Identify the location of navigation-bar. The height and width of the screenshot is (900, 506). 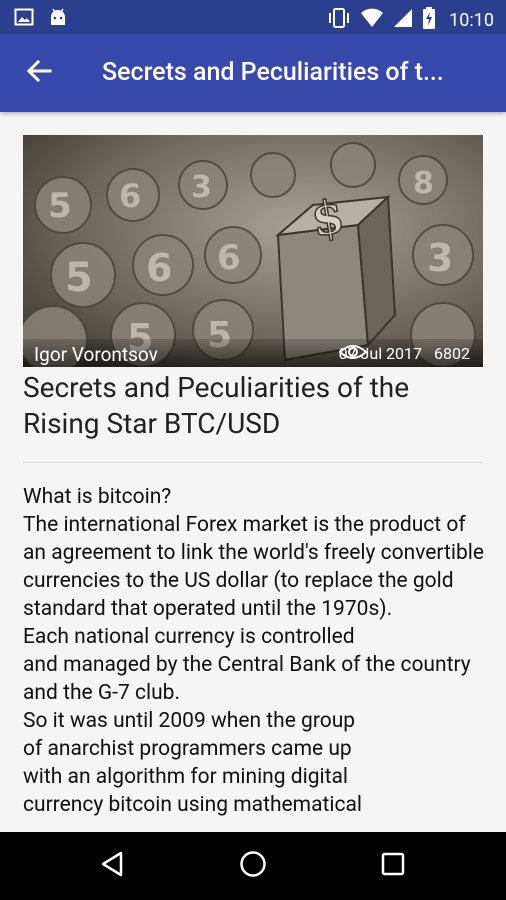
(253, 866).